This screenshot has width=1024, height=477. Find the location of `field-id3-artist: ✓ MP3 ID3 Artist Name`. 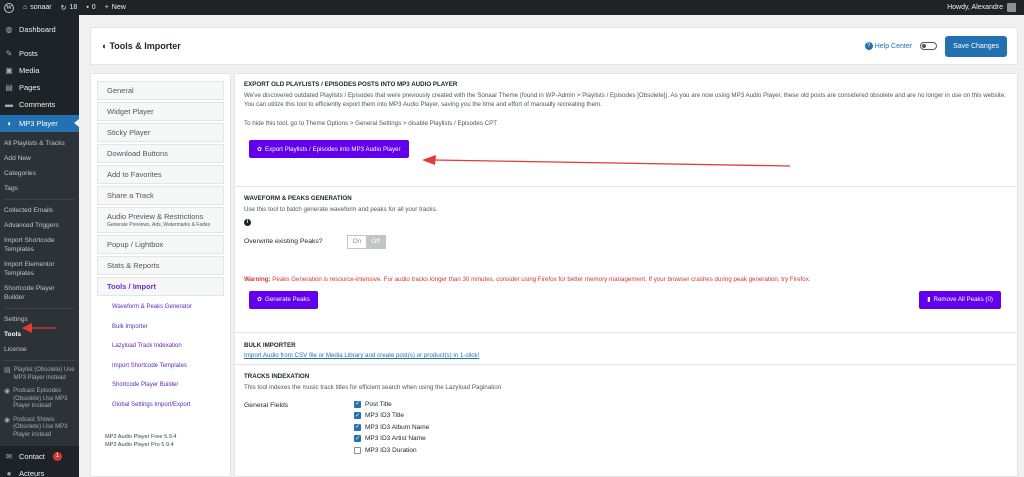

field-id3-artist: ✓ MP3 ID3 Artist Name is located at coordinates (391, 439).